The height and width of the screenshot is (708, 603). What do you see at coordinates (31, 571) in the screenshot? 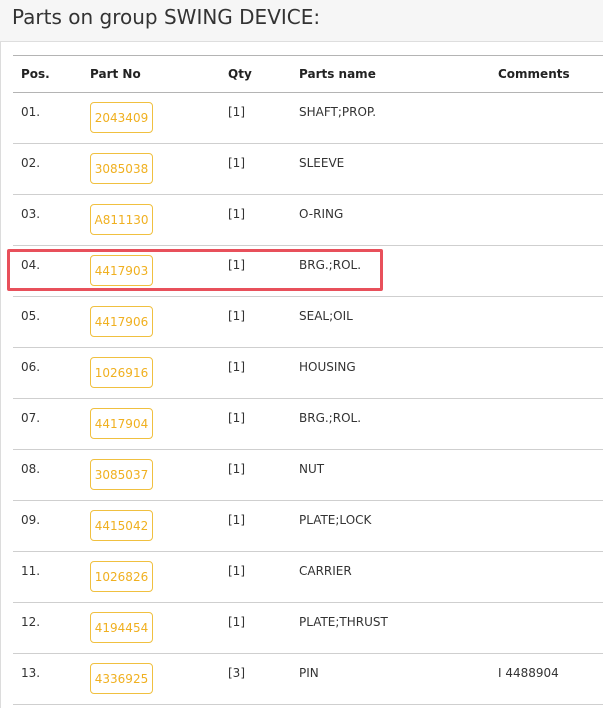
I see `row-pos: 11.` at bounding box center [31, 571].